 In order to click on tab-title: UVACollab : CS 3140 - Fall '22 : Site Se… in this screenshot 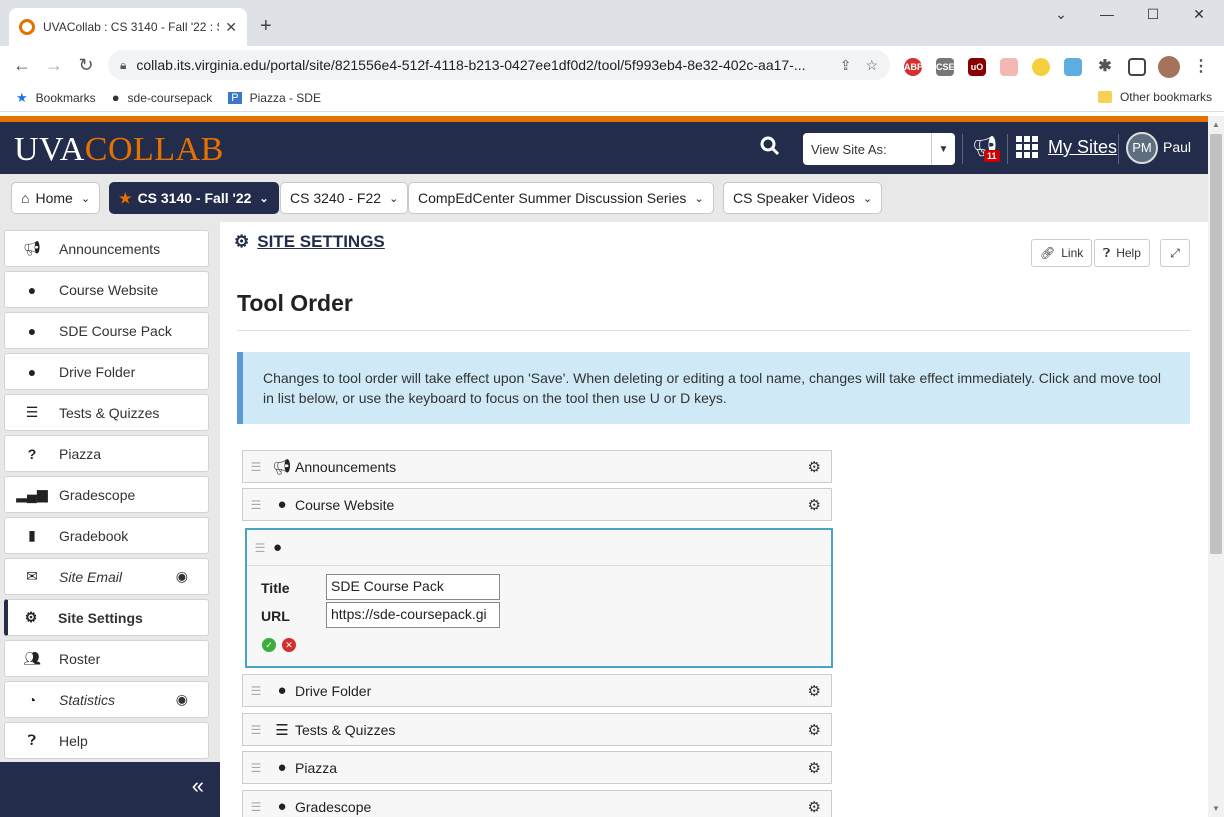, I will do `click(131, 27)`.